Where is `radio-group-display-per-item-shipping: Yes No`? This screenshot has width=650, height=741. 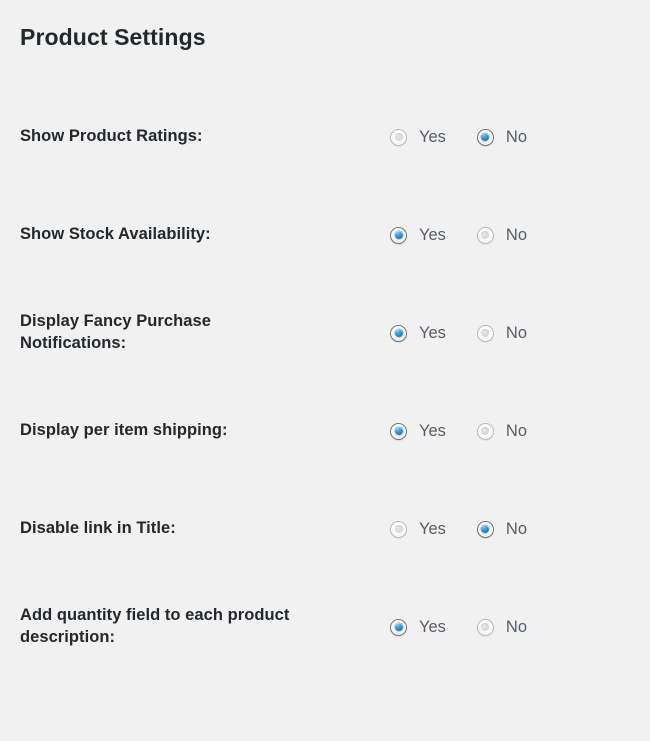 radio-group-display-per-item-shipping: Yes No is located at coordinates (459, 430).